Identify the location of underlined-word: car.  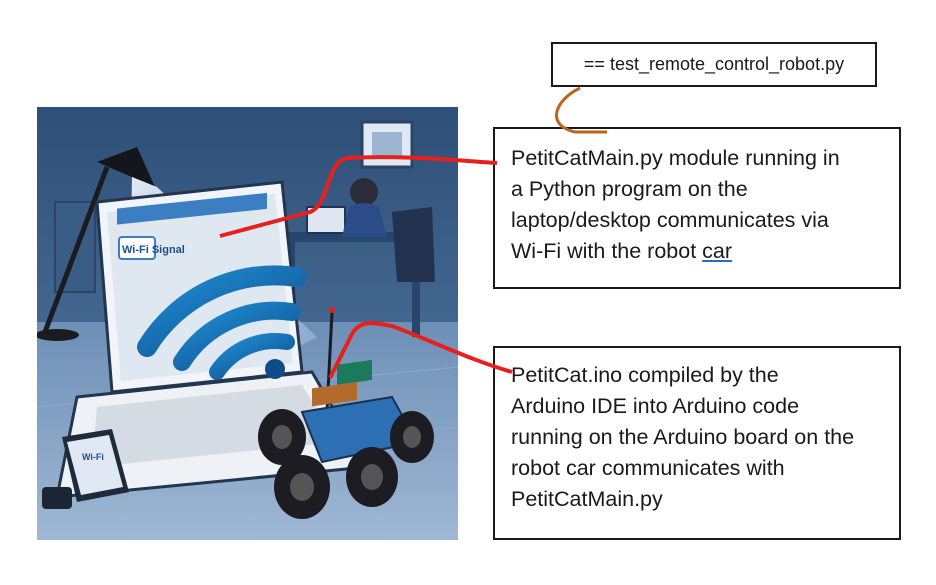
(717, 251).